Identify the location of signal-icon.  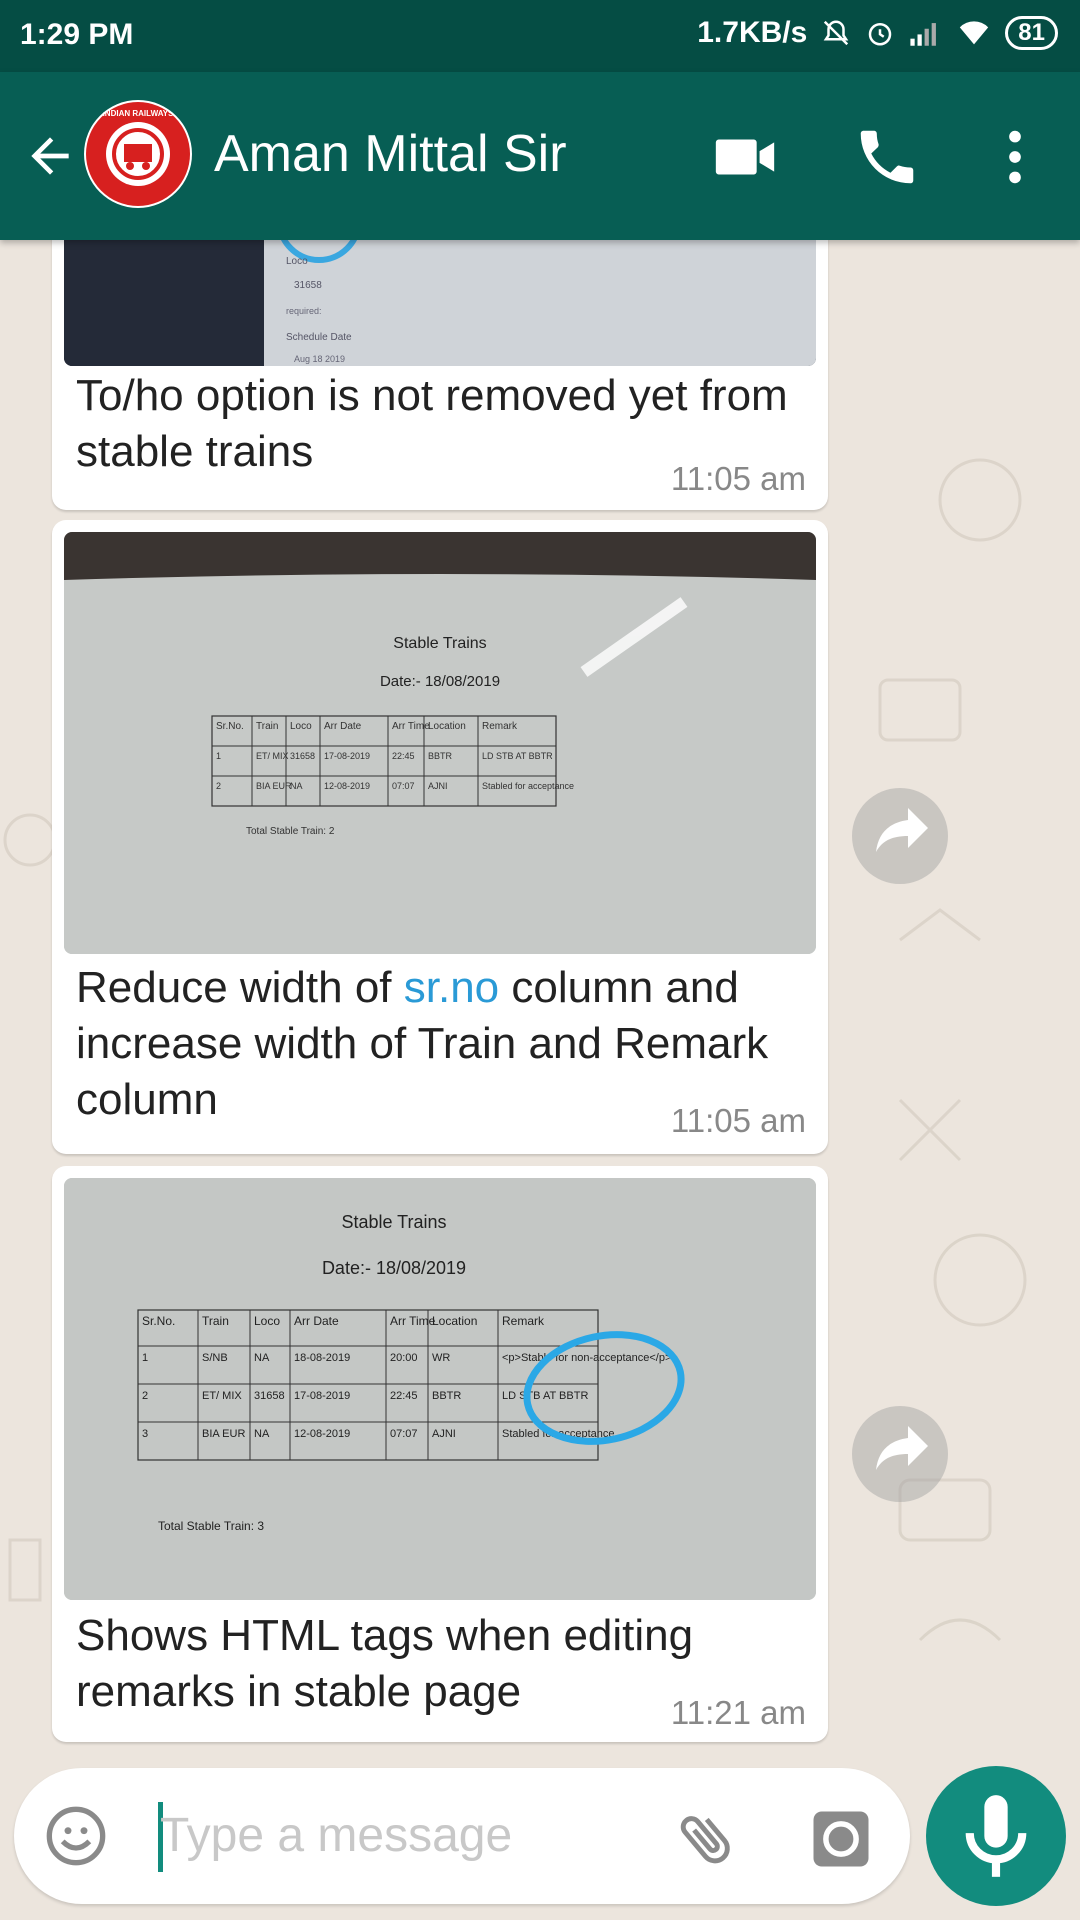
(923, 34).